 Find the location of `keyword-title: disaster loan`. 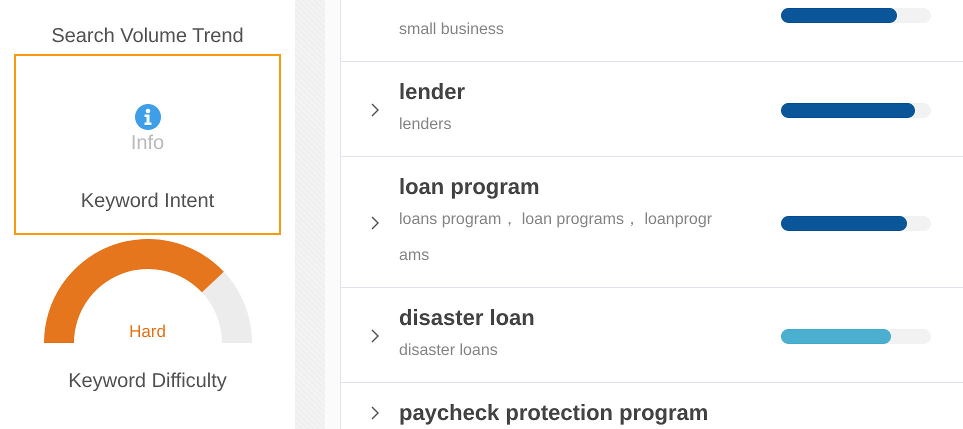

keyword-title: disaster loan is located at coordinates (467, 318).